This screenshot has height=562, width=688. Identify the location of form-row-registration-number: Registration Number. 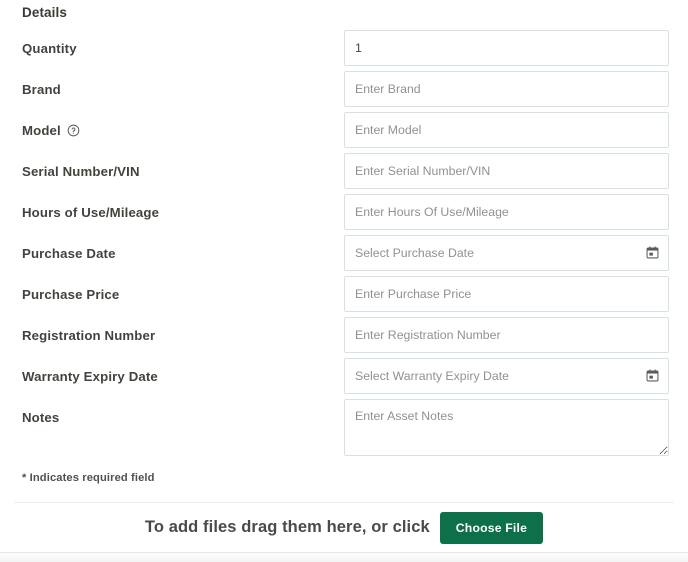
(344, 337).